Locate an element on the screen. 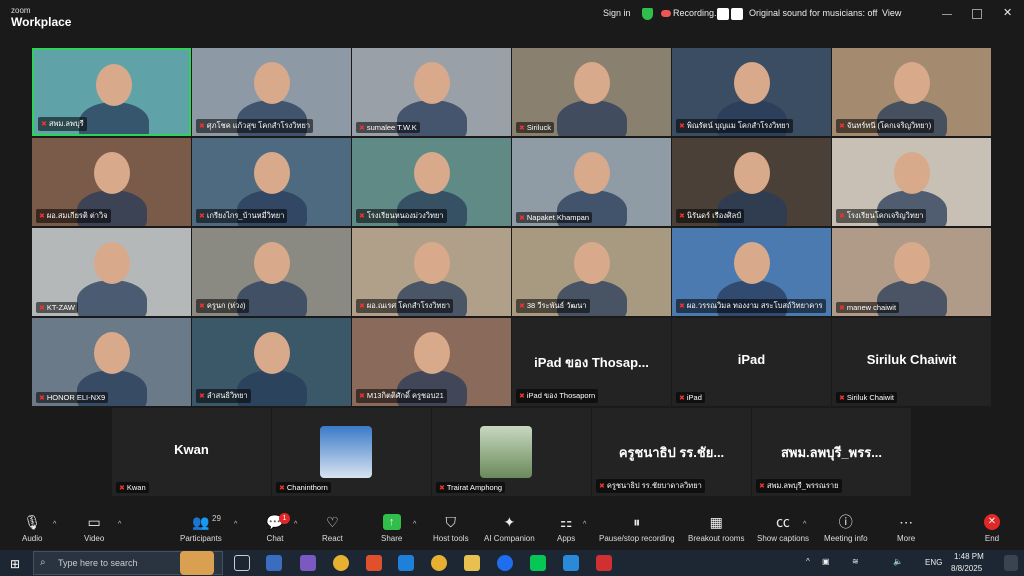 The width and height of the screenshot is (1024, 576). profile-picture is located at coordinates (346, 452).